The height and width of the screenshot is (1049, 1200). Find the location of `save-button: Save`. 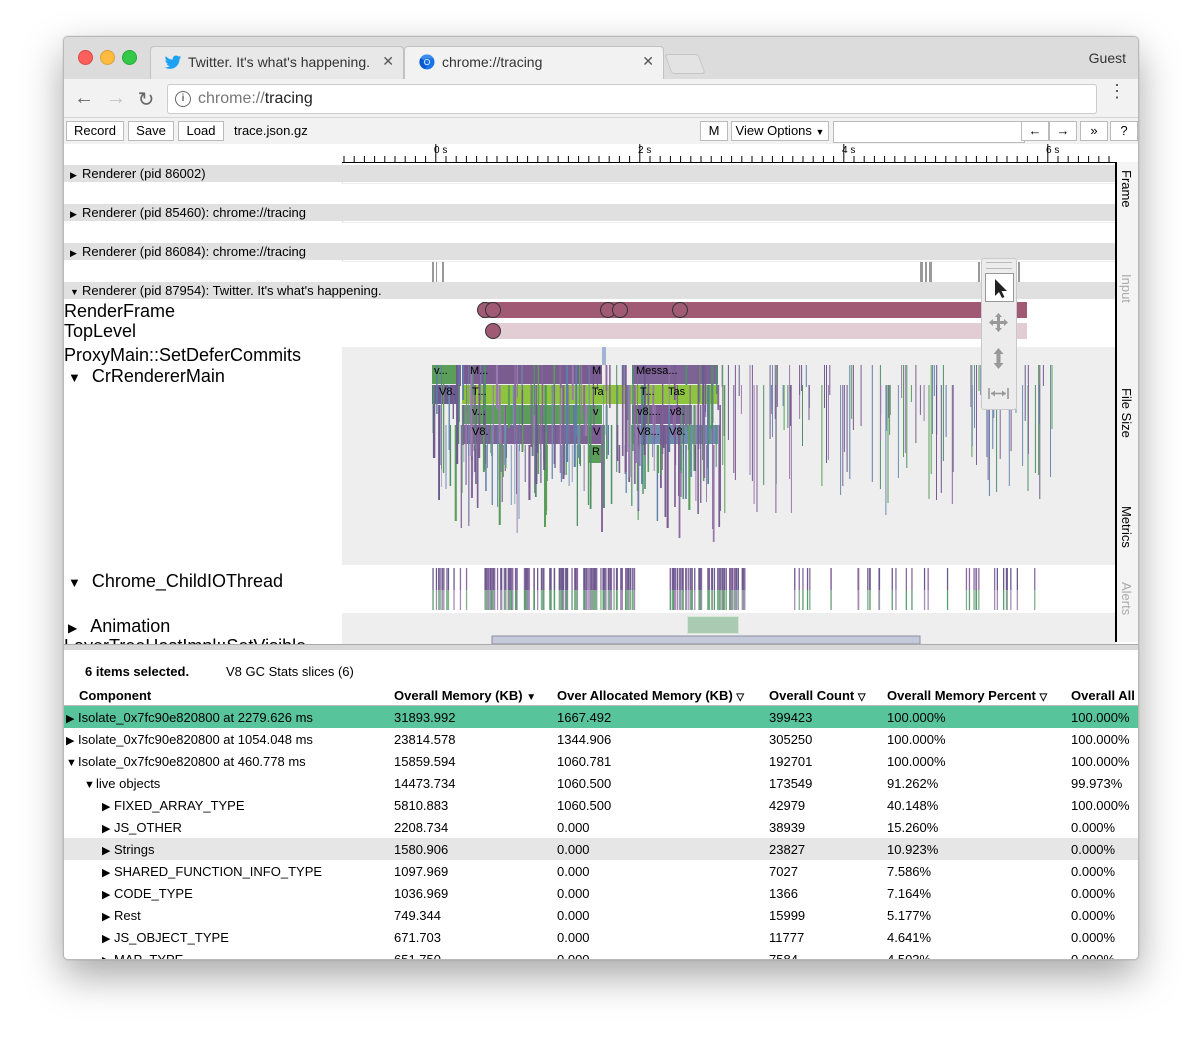

save-button: Save is located at coordinates (151, 131).